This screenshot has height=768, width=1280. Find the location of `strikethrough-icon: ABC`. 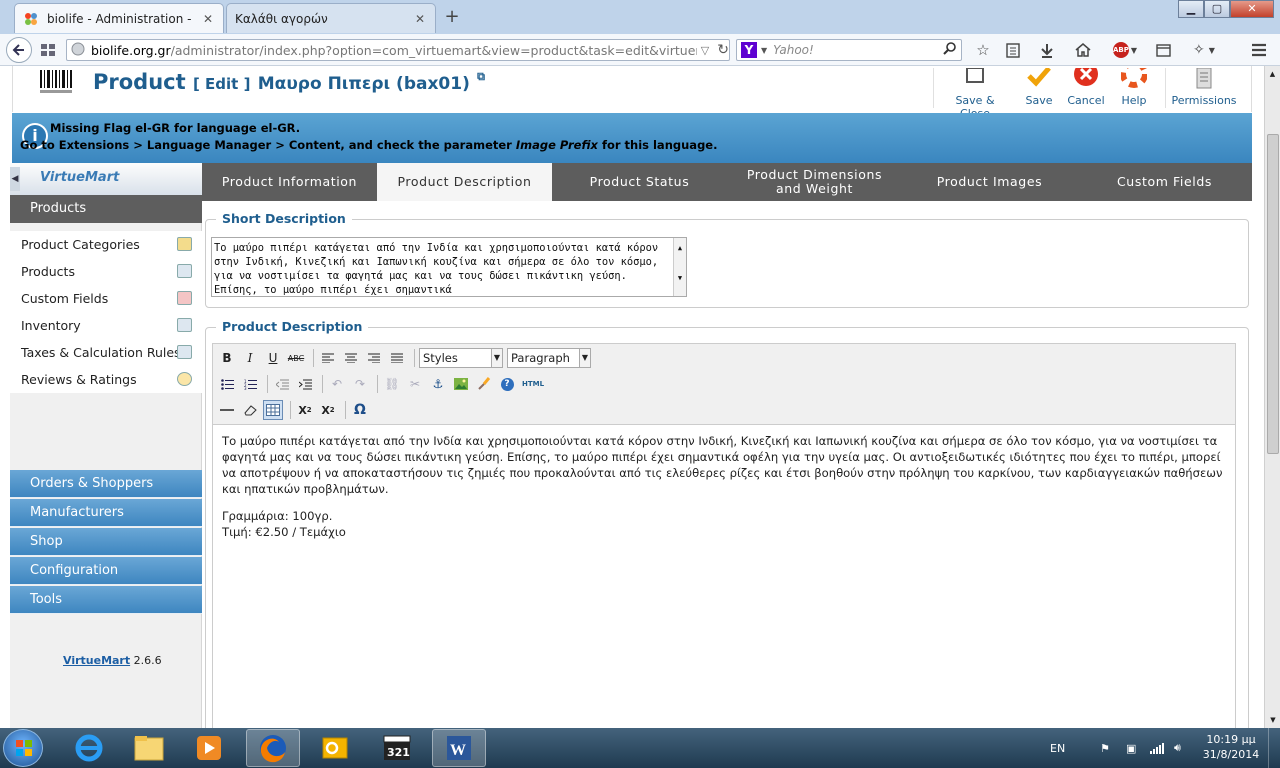

strikethrough-icon: ABC is located at coordinates (296, 358).